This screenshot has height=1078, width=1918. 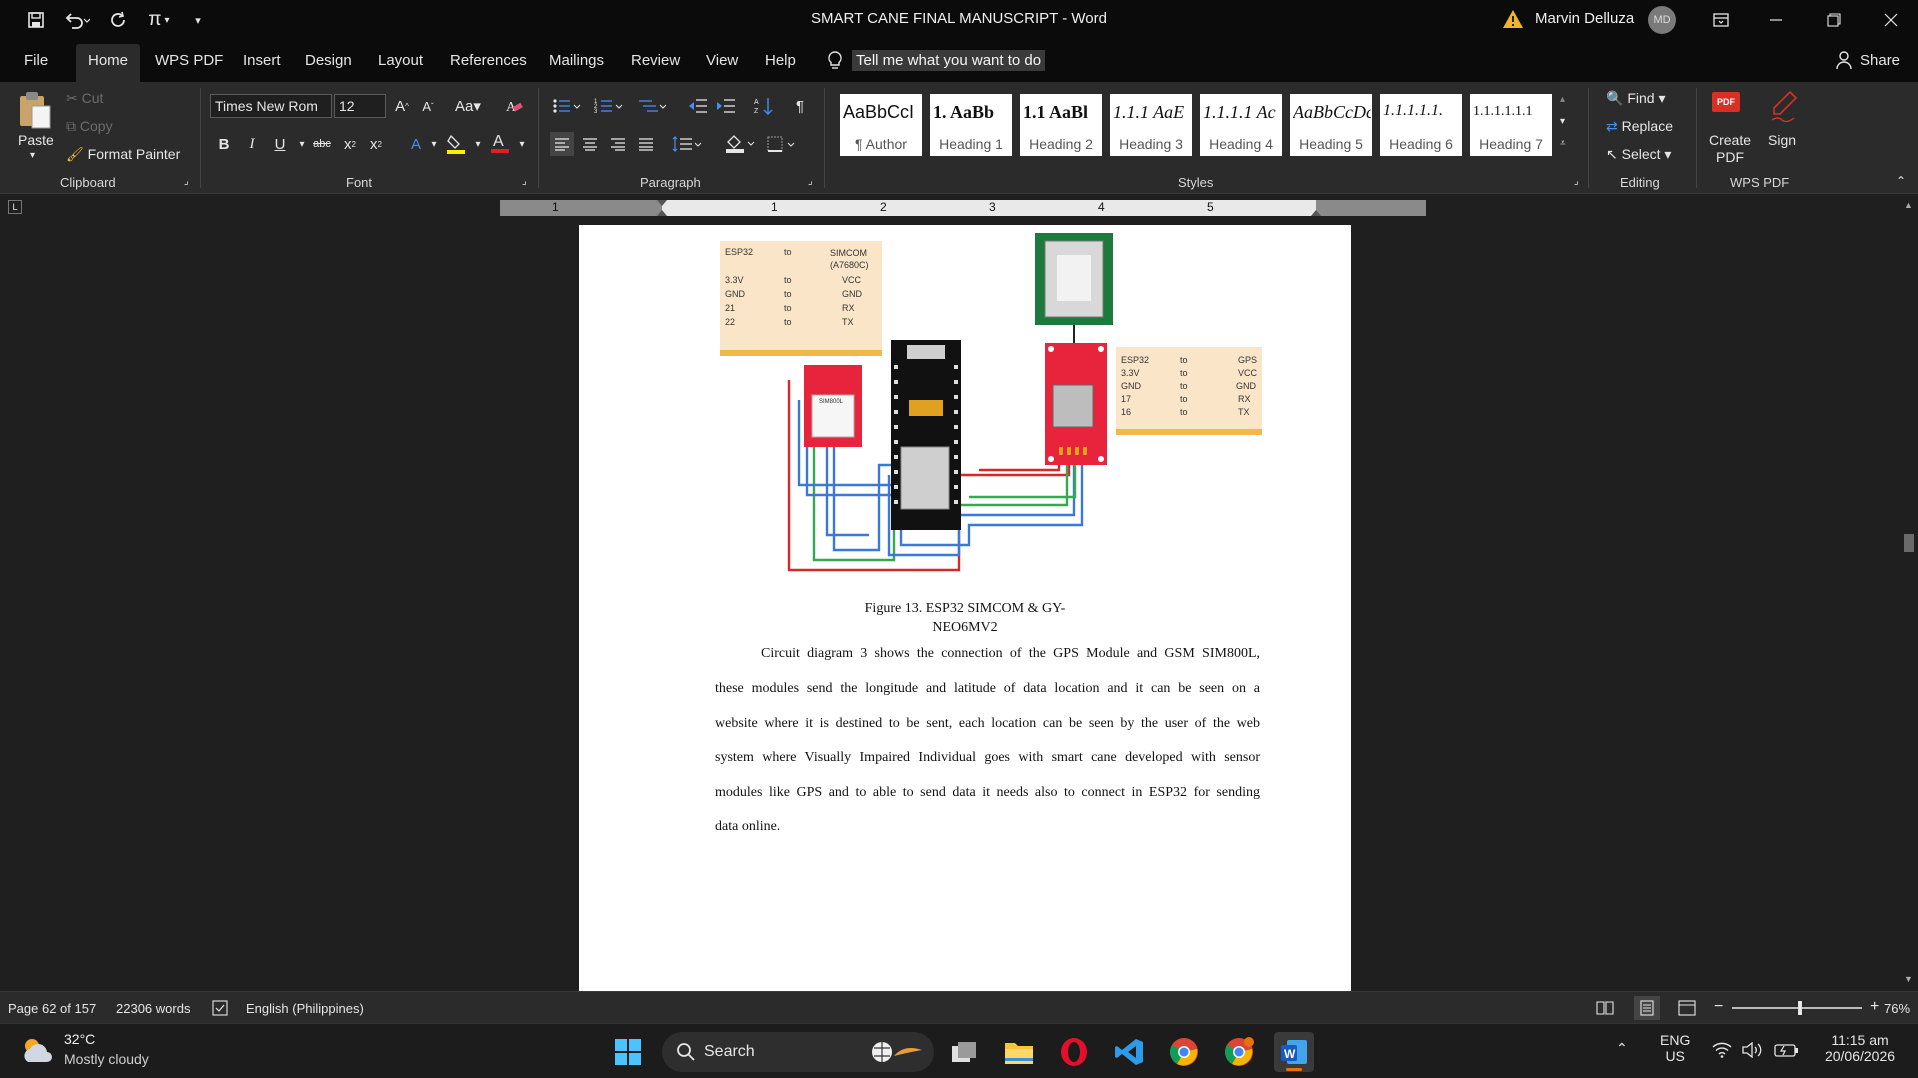 I want to click on save-icon, so click(x=36, y=20).